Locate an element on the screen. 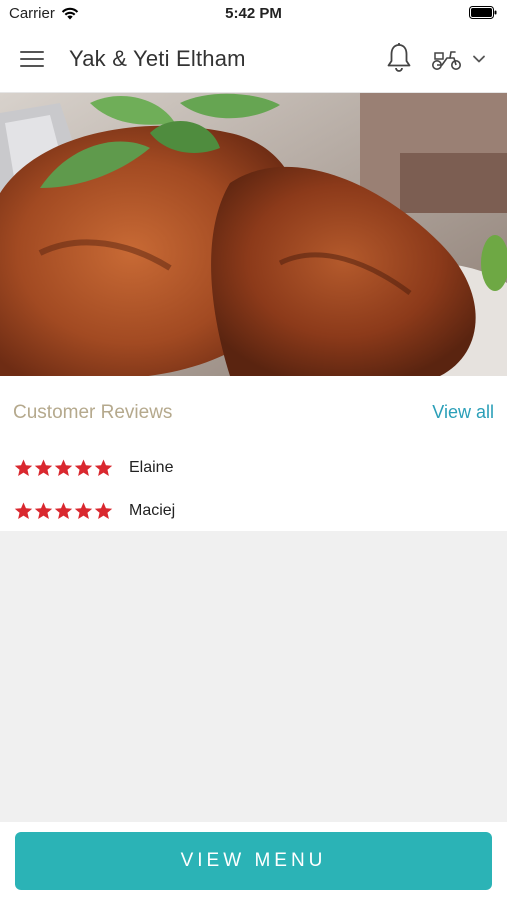  hamburger-menu-icon is located at coordinates (35, 60).